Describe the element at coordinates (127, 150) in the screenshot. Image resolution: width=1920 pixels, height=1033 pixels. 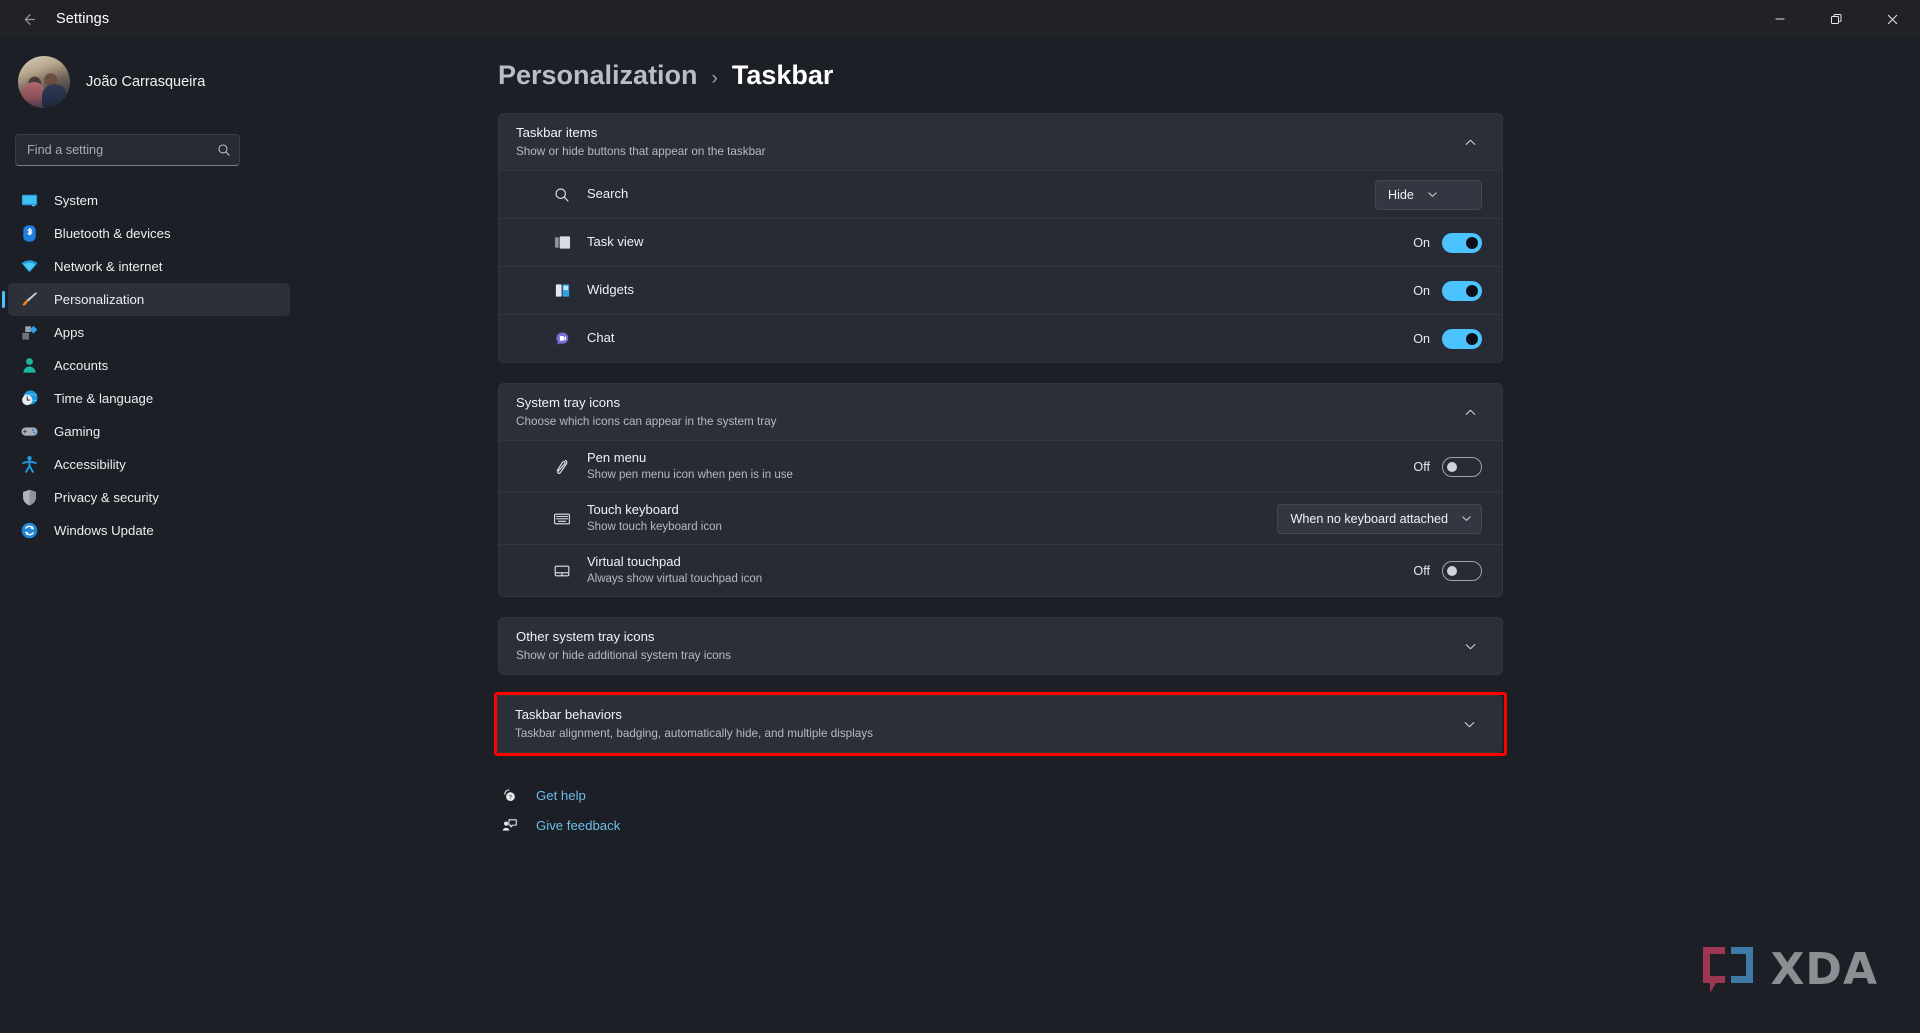
I see `search-input` at that location.